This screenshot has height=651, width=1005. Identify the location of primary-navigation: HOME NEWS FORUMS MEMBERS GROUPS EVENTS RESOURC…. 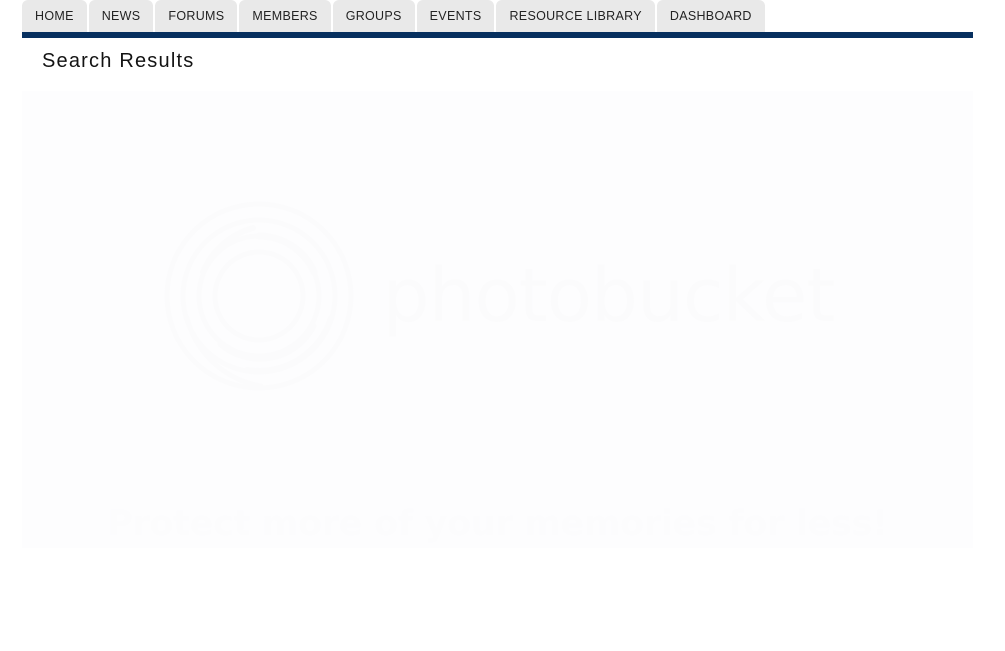
(502, 19).